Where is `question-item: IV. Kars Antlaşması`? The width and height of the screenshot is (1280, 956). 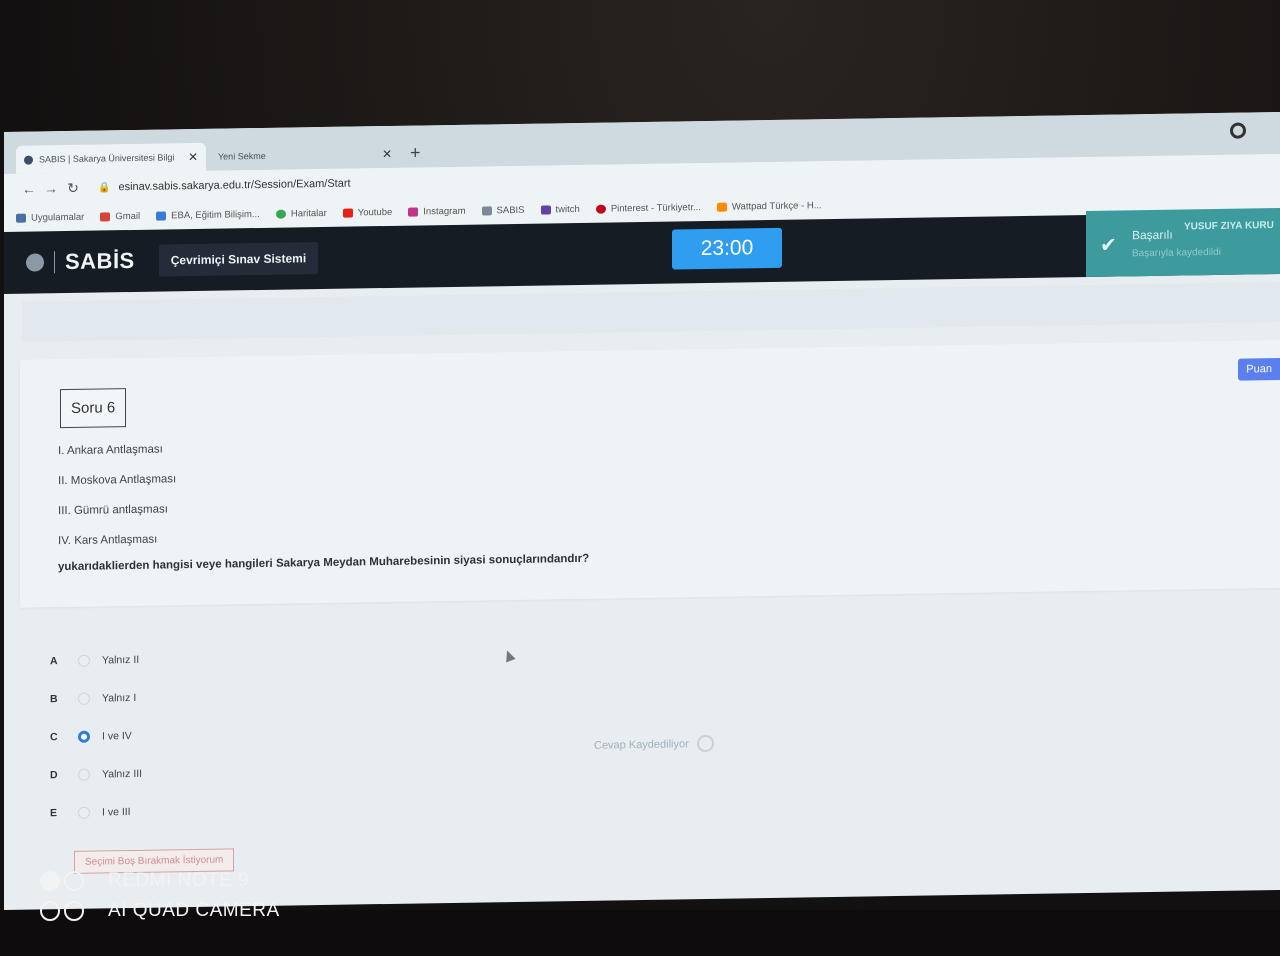
question-item: IV. Kars Antlaşması is located at coordinates (108, 540).